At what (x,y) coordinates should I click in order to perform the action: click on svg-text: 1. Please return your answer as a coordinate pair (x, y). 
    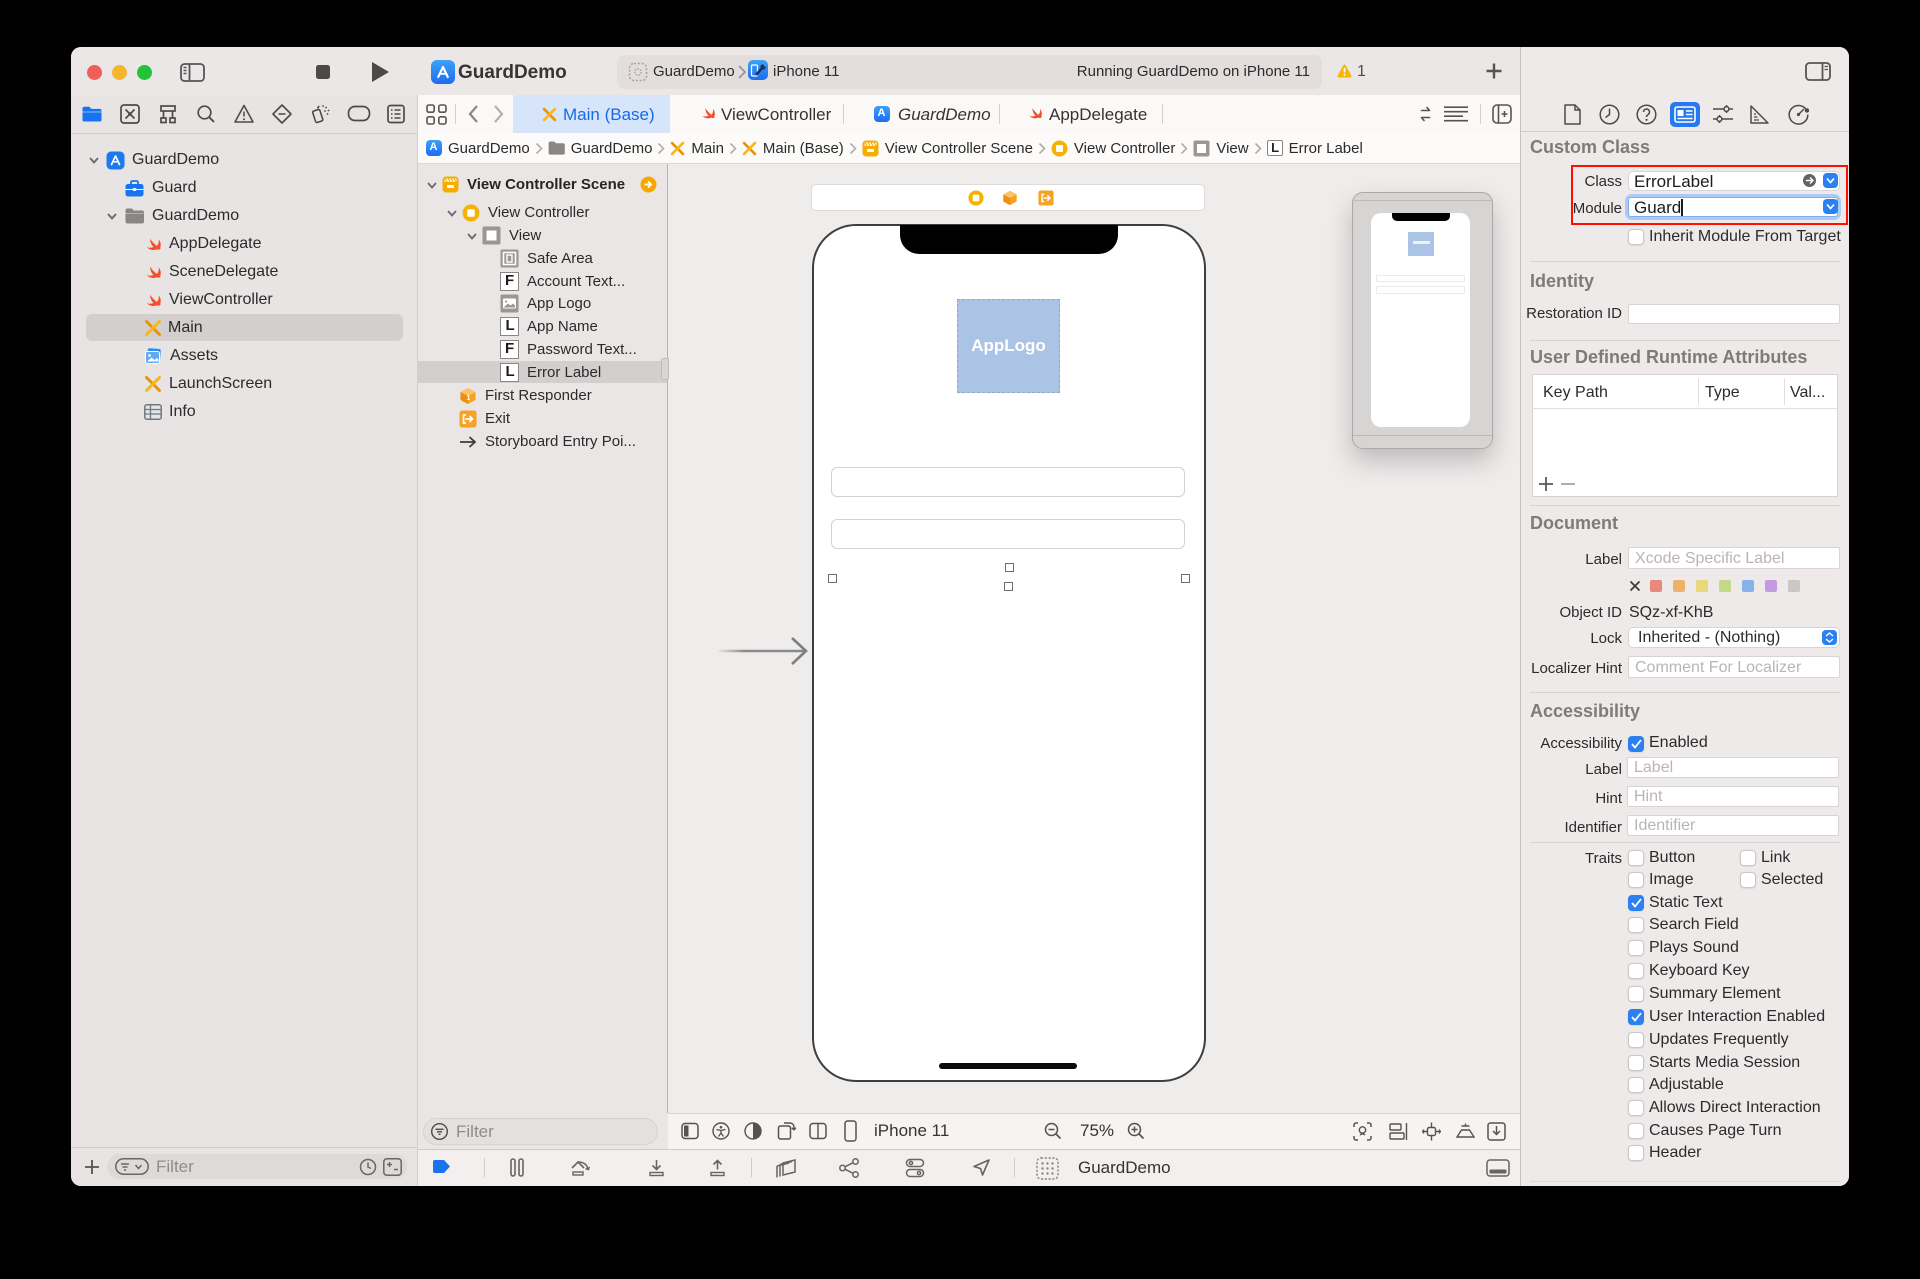
    Looking at the image, I should click on (469, 398).